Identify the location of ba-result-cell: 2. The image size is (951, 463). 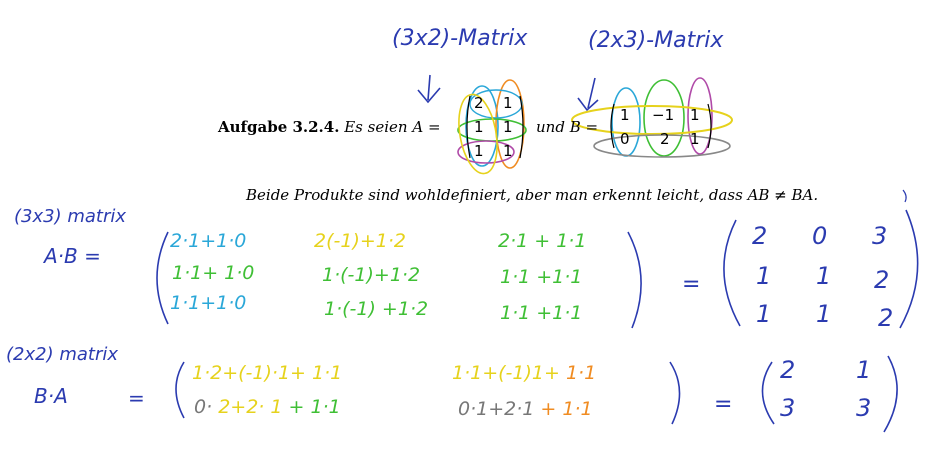
(788, 370).